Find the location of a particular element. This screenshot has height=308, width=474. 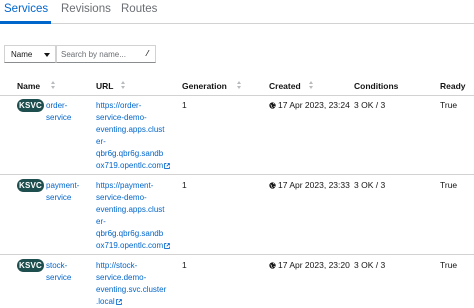

service-url-link: https://payment- is located at coordinates (124, 185).